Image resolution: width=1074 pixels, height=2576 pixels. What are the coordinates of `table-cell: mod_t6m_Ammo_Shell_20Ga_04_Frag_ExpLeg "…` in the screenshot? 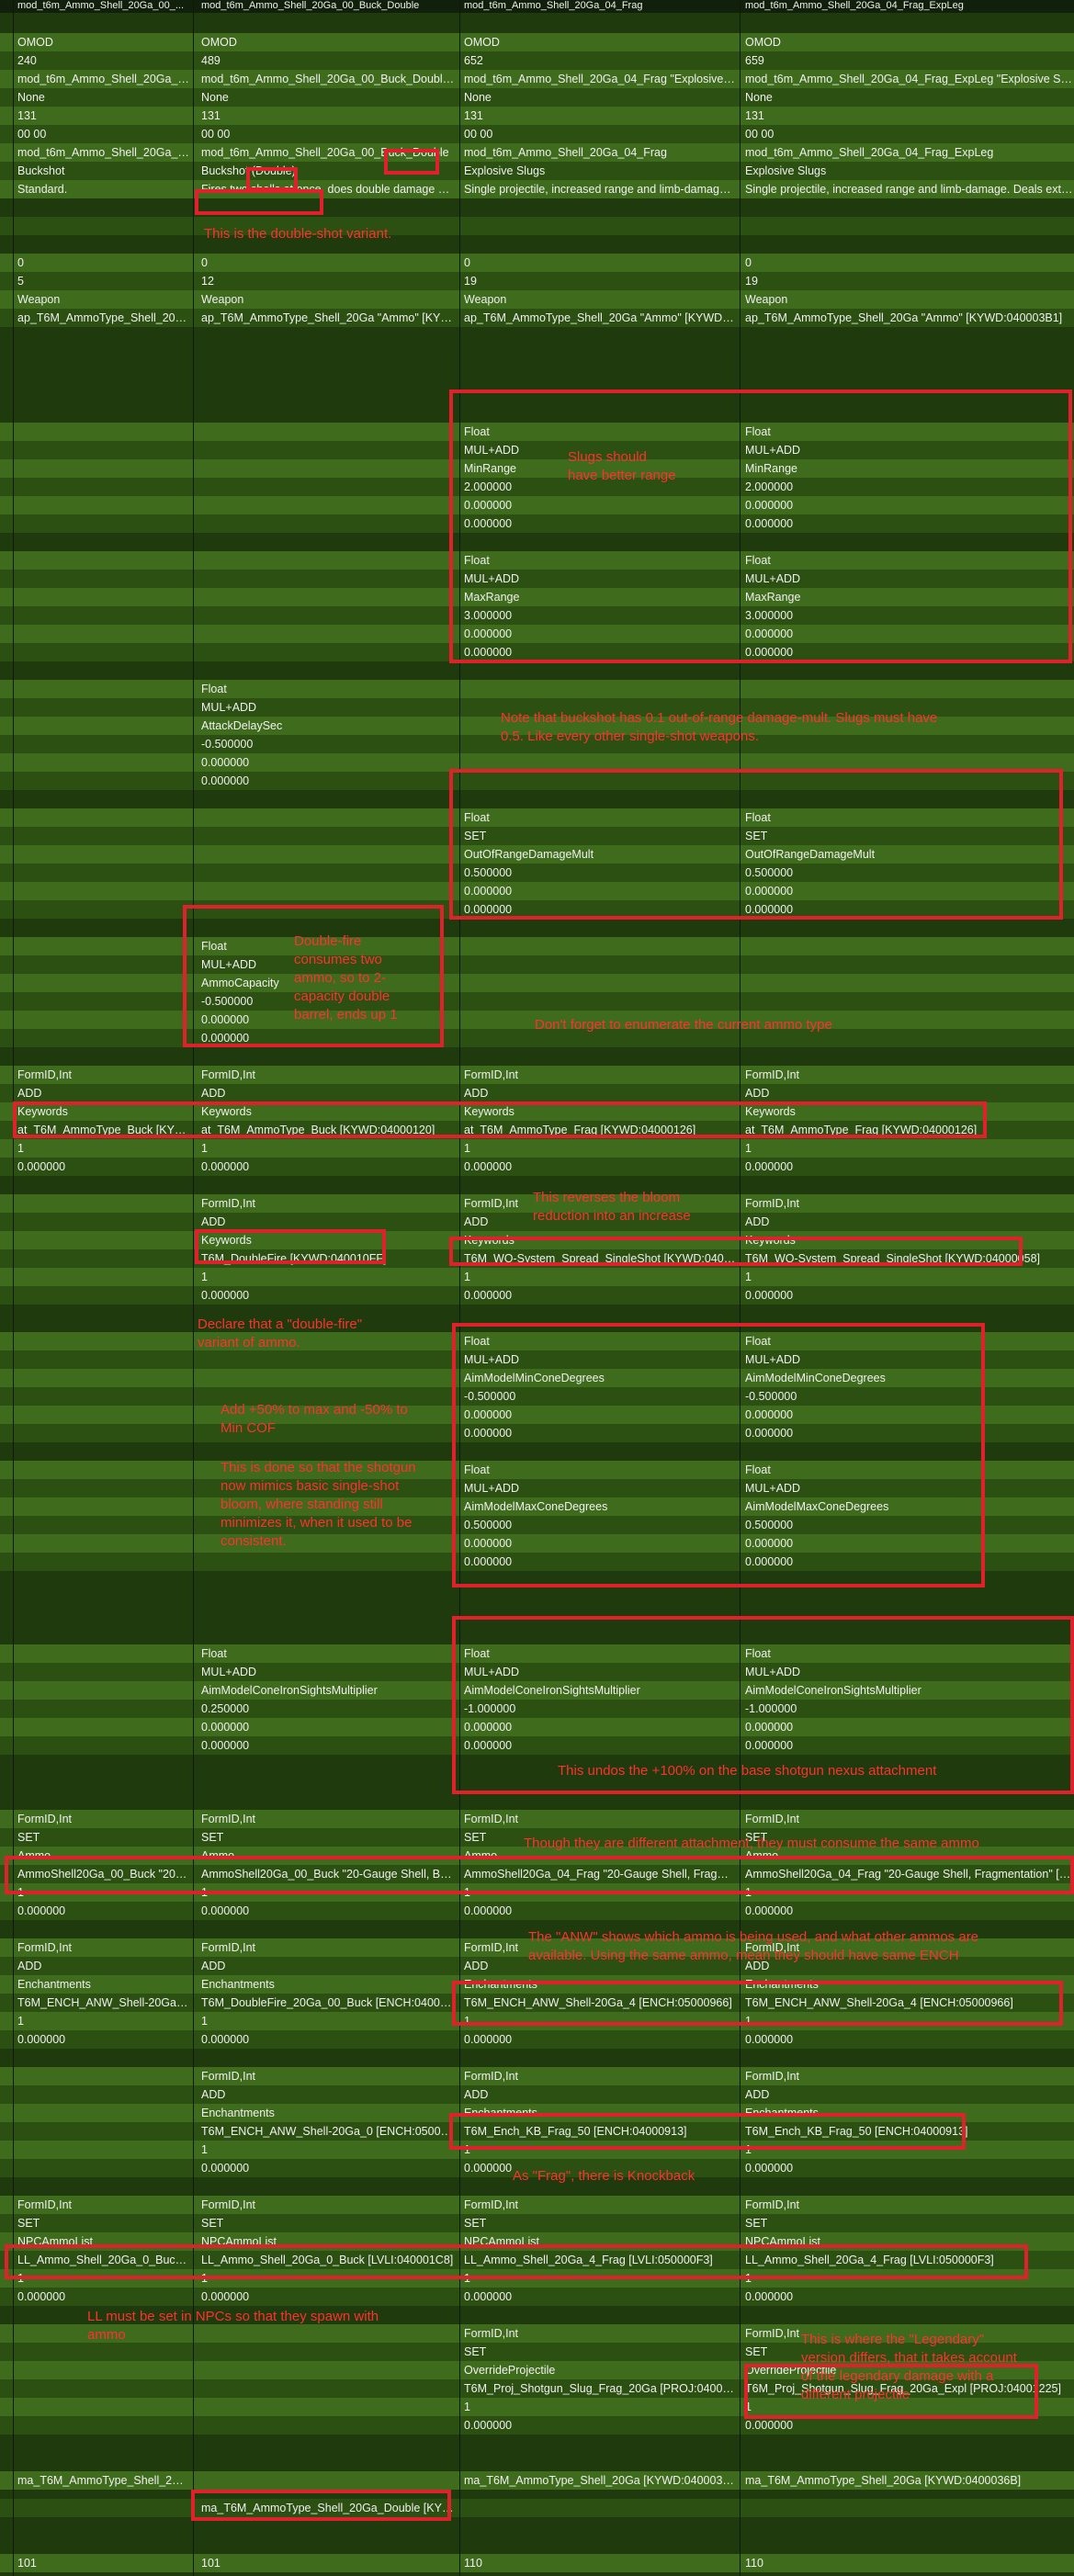 It's located at (908, 79).